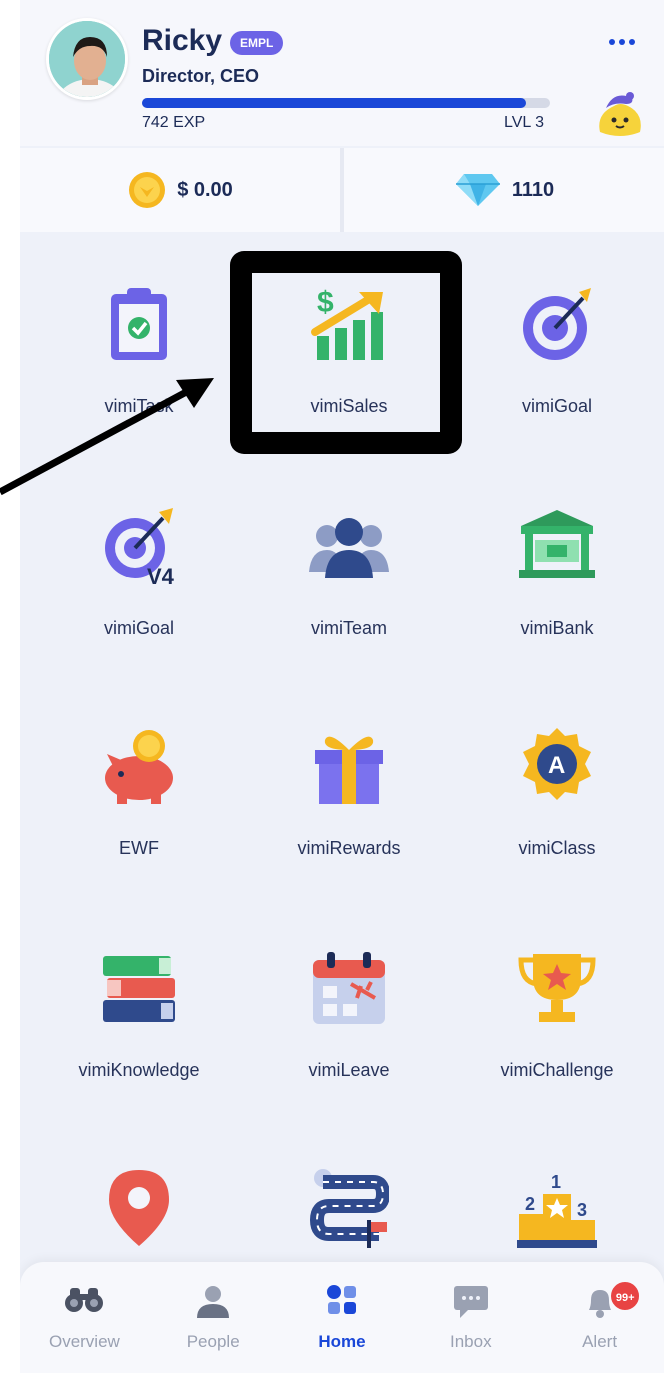  I want to click on nav-label: Alert, so click(600, 1341).